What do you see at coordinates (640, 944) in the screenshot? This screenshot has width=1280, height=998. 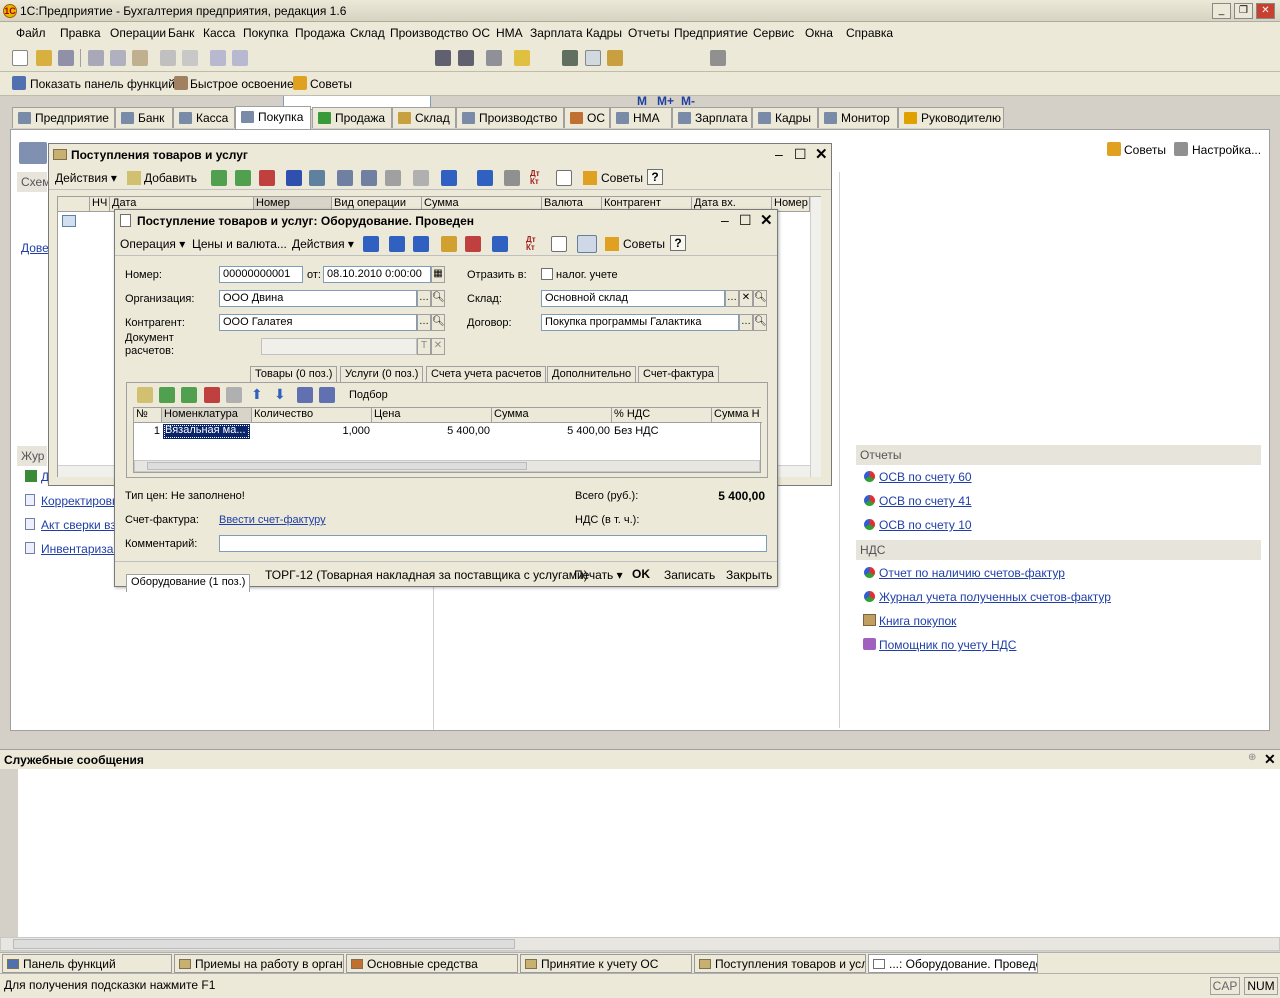 I see `messages-hscroll` at bounding box center [640, 944].